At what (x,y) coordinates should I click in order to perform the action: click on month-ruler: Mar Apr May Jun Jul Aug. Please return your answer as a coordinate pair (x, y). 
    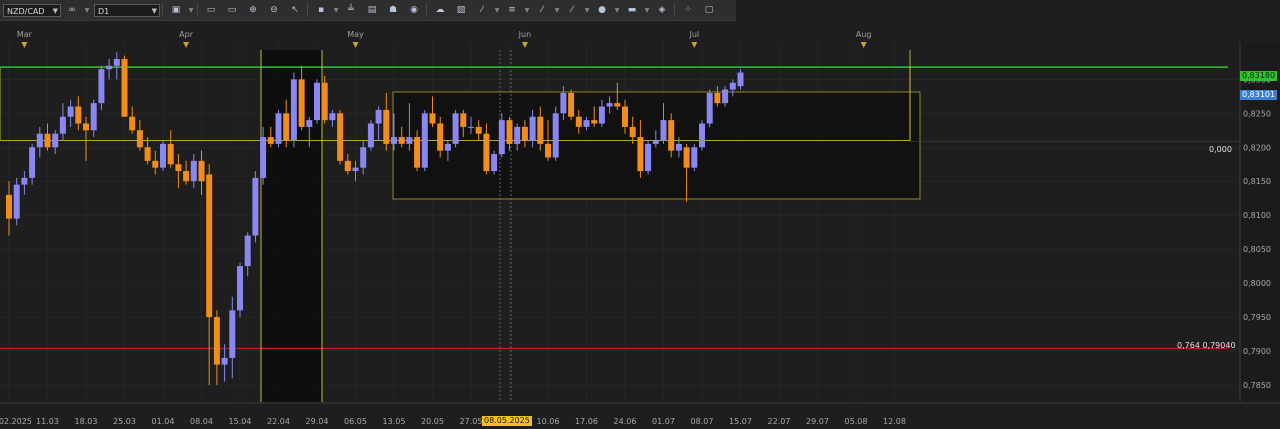
    Looking at the image, I should click on (444, 39).